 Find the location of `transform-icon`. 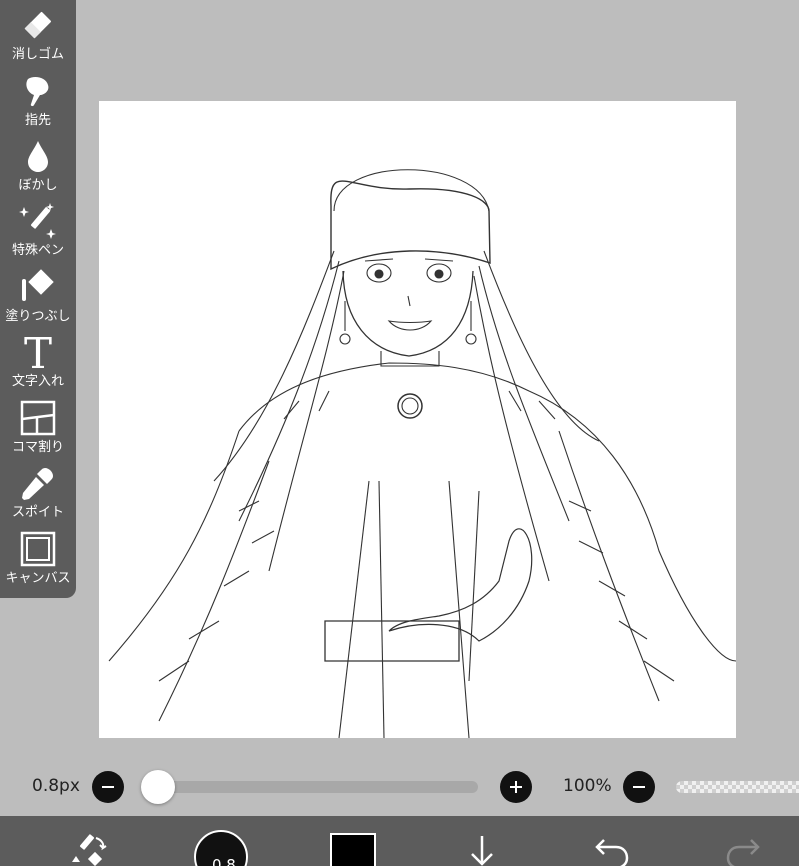

transform-icon is located at coordinates (90, 849).